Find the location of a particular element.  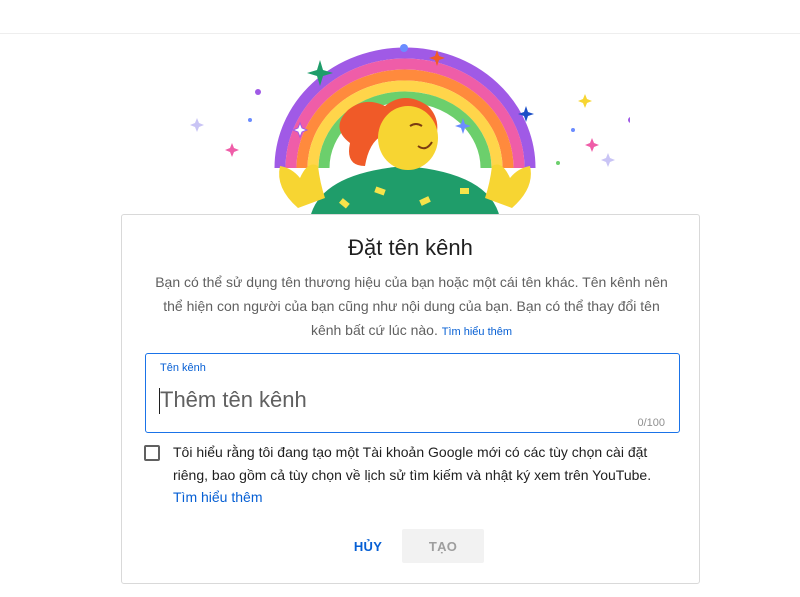

dialog-title: Đặt tên kênh is located at coordinates (410, 247).